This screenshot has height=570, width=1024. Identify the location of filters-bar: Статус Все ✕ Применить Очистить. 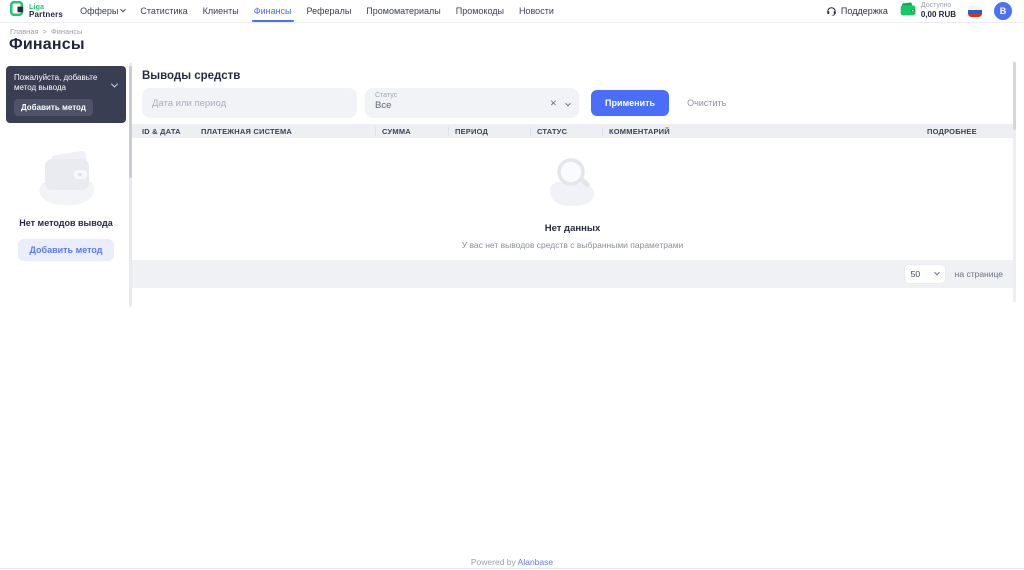
(572, 103).